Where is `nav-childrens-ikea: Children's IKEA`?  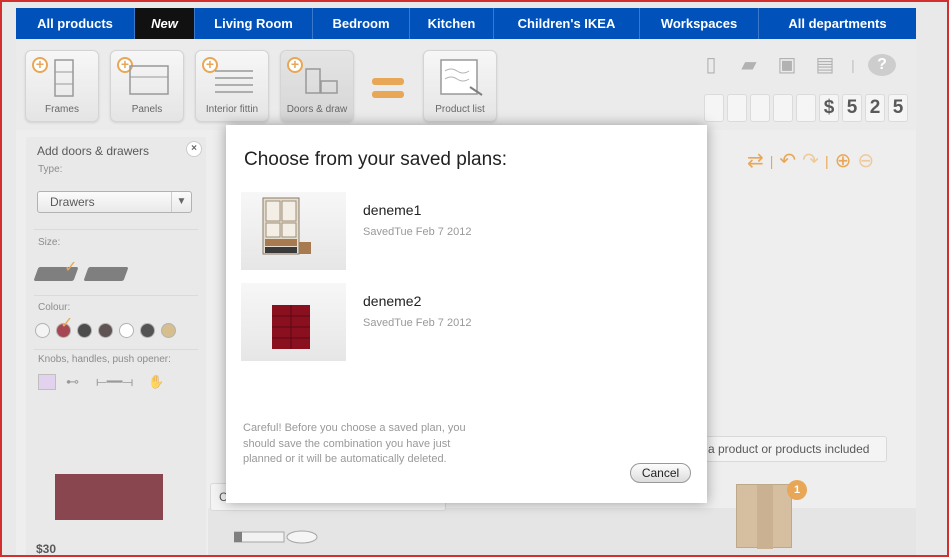 nav-childrens-ikea: Children's IKEA is located at coordinates (567, 23).